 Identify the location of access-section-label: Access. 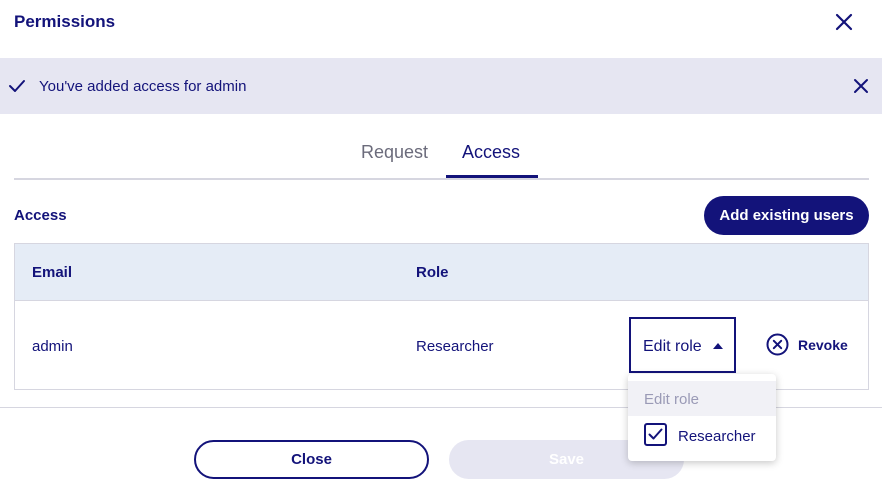
(40, 215).